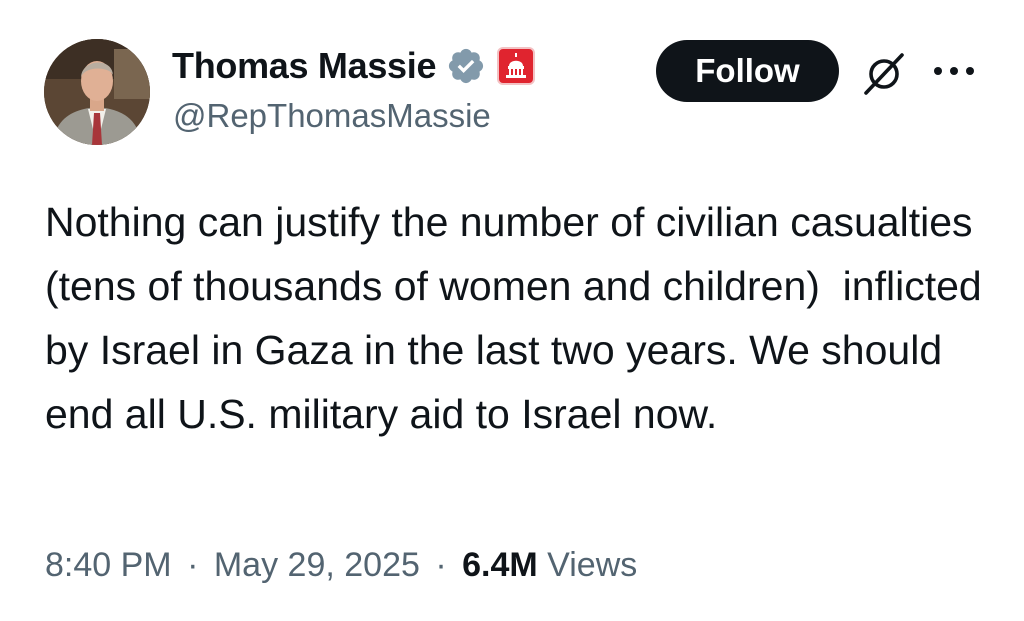 The height and width of the screenshot is (621, 1024). I want to click on author-name-row: Thomas Massie, so click(354, 66).